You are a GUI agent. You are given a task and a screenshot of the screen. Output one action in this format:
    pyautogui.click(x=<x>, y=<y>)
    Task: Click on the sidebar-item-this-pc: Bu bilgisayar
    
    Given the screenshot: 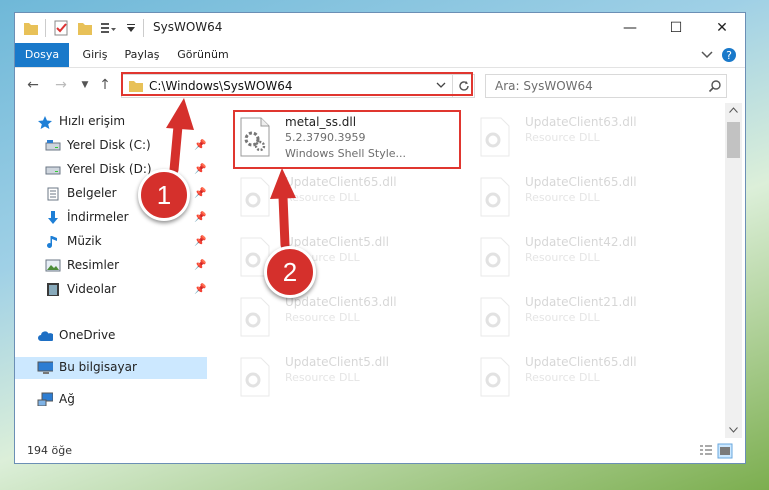 What is the action you would take?
    pyautogui.click(x=111, y=368)
    